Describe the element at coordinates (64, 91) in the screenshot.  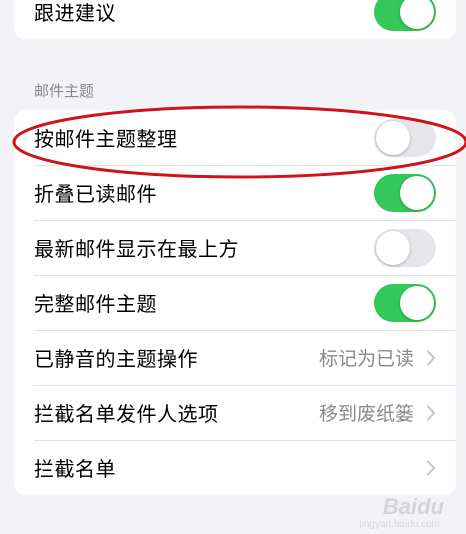
I see `section-header-threading: 邮件主题` at that location.